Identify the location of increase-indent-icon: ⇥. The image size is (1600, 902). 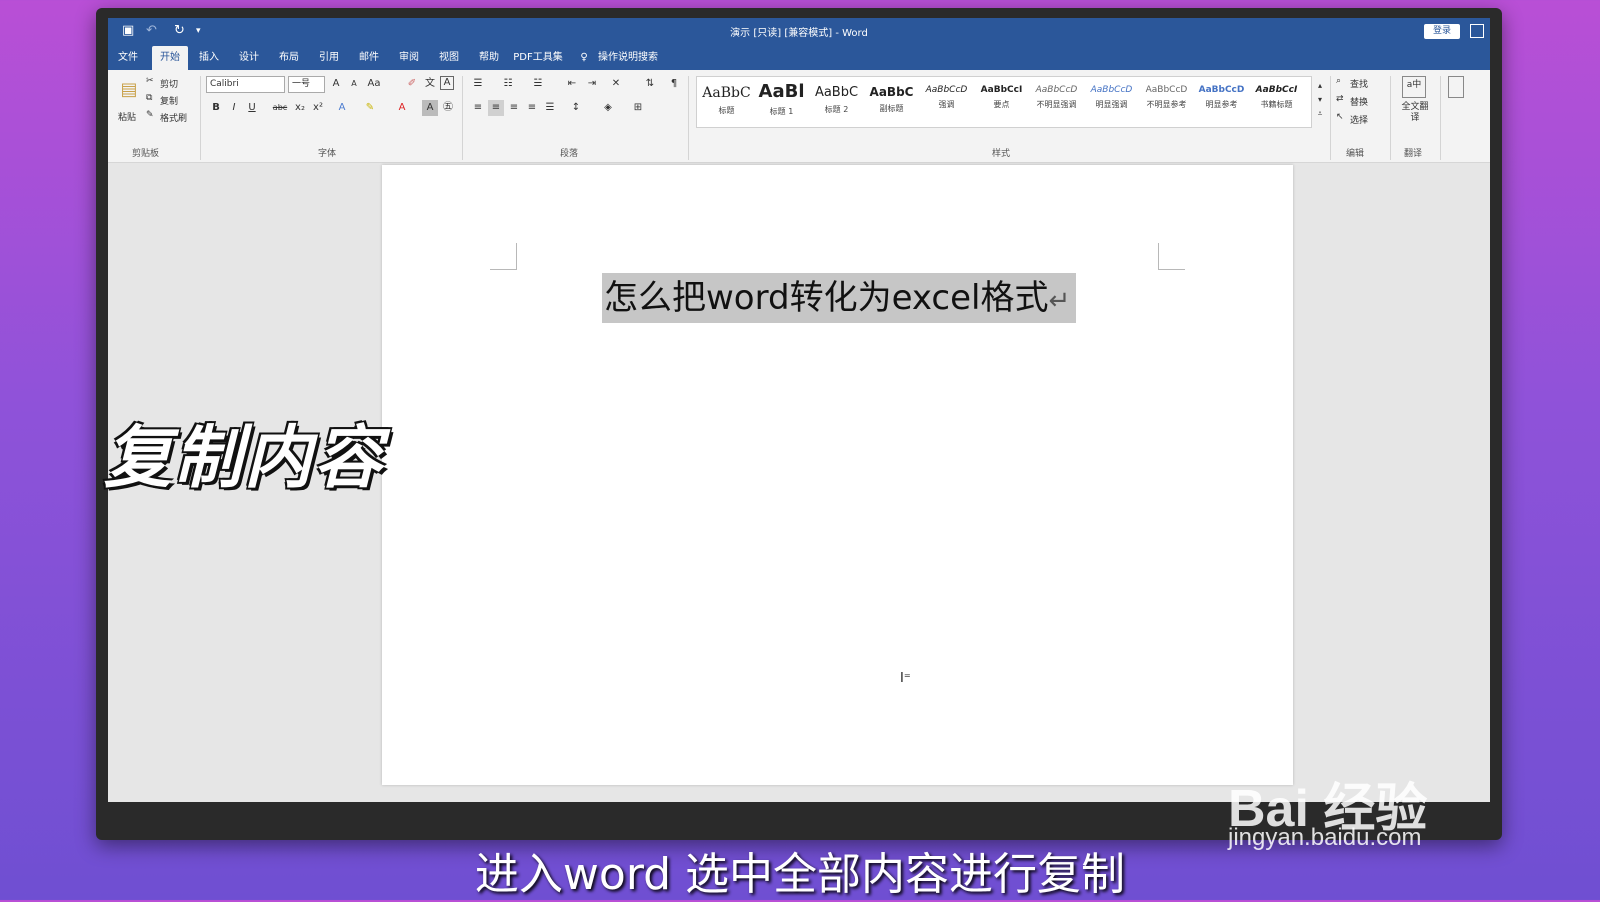
(592, 84).